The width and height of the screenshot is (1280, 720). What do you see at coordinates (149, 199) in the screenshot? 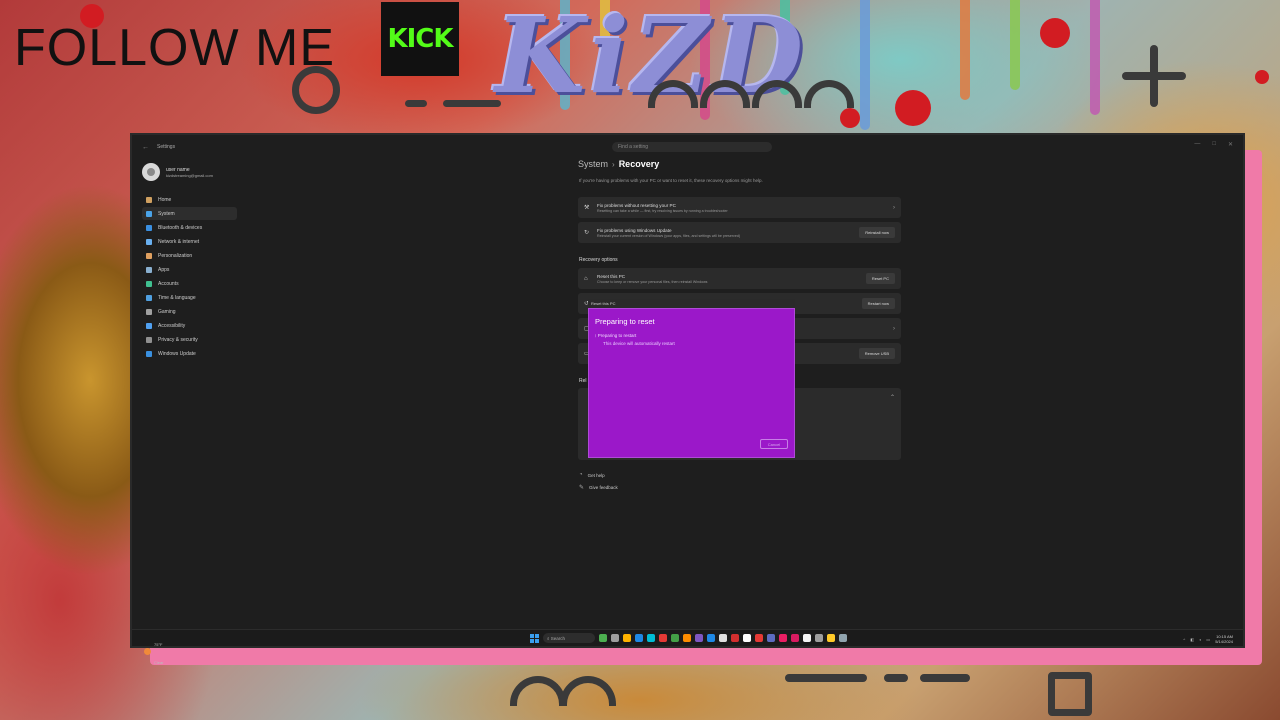
I see `home-icon` at bounding box center [149, 199].